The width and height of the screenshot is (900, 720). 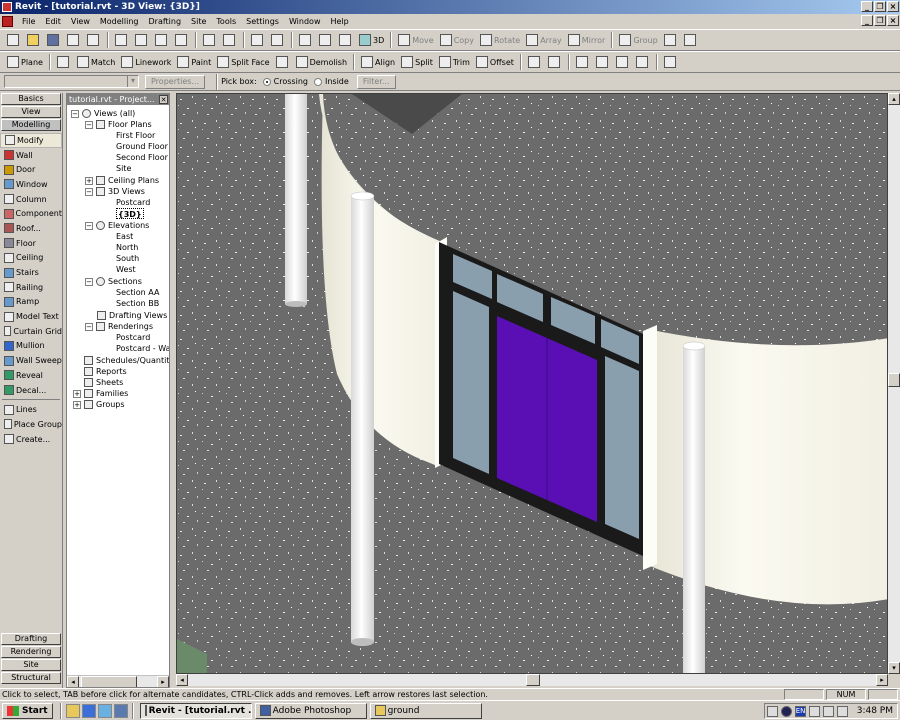 What do you see at coordinates (310, 710) in the screenshot?
I see `task-photoshop: Adobe Photoshop` at bounding box center [310, 710].